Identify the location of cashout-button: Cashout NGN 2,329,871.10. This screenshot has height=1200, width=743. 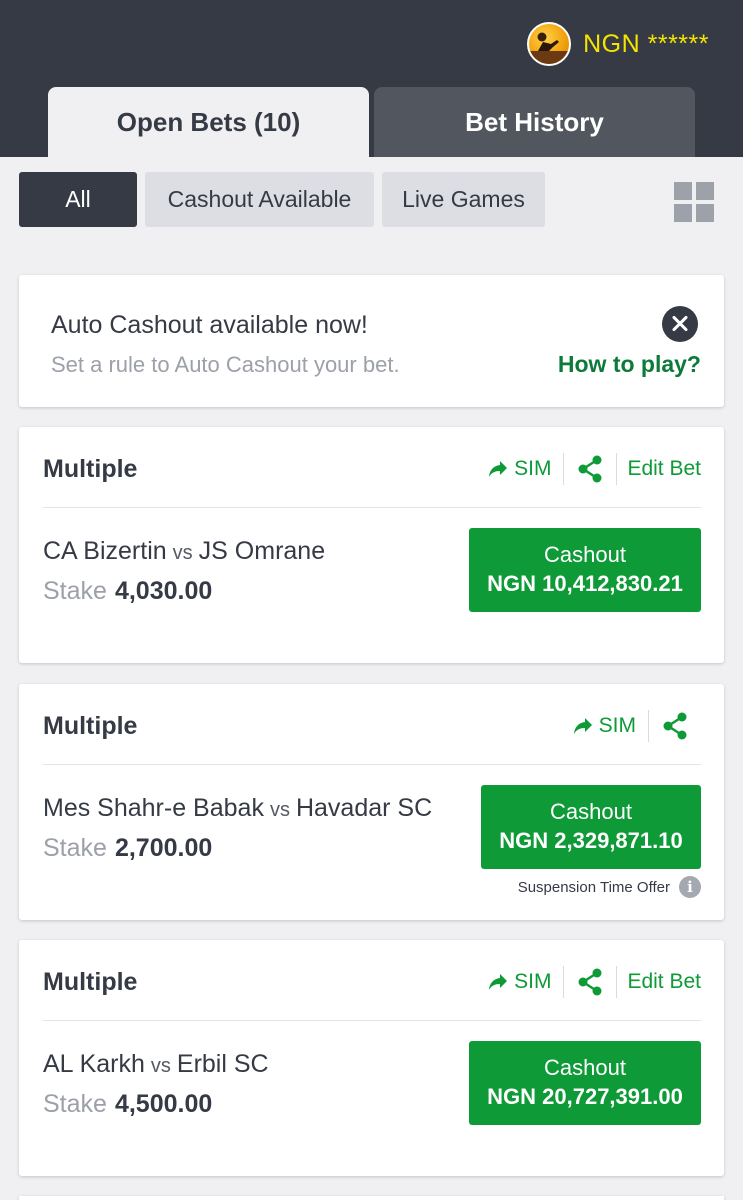
(591, 827).